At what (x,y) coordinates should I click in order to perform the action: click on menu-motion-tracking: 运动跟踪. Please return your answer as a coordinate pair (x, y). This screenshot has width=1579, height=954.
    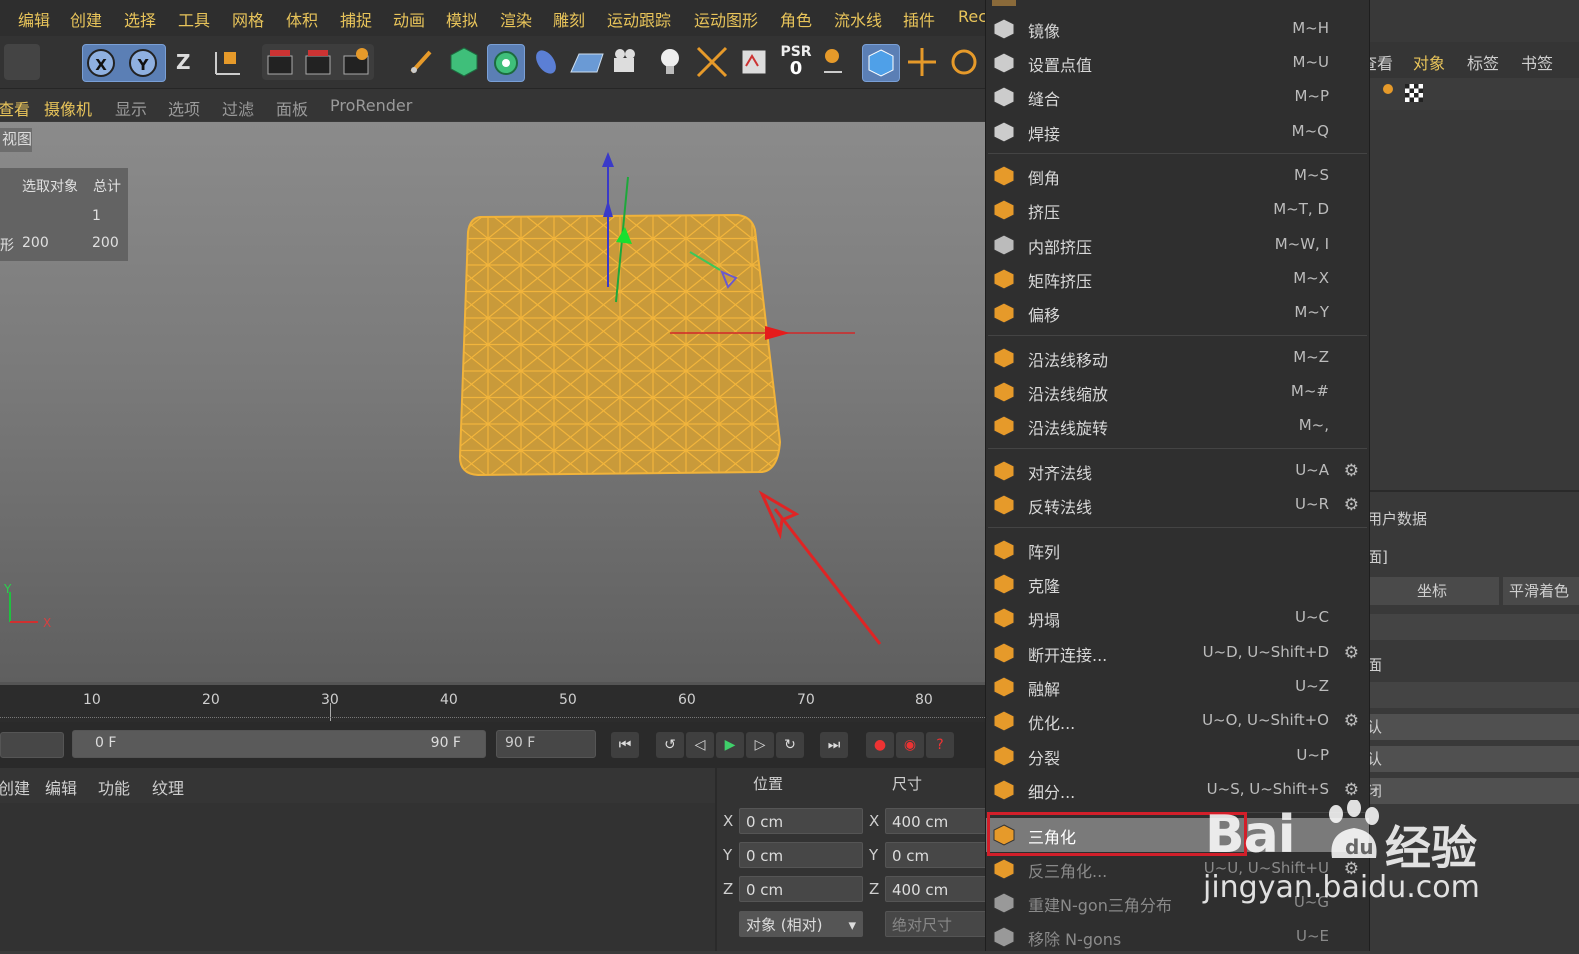
    Looking at the image, I should click on (639, 19).